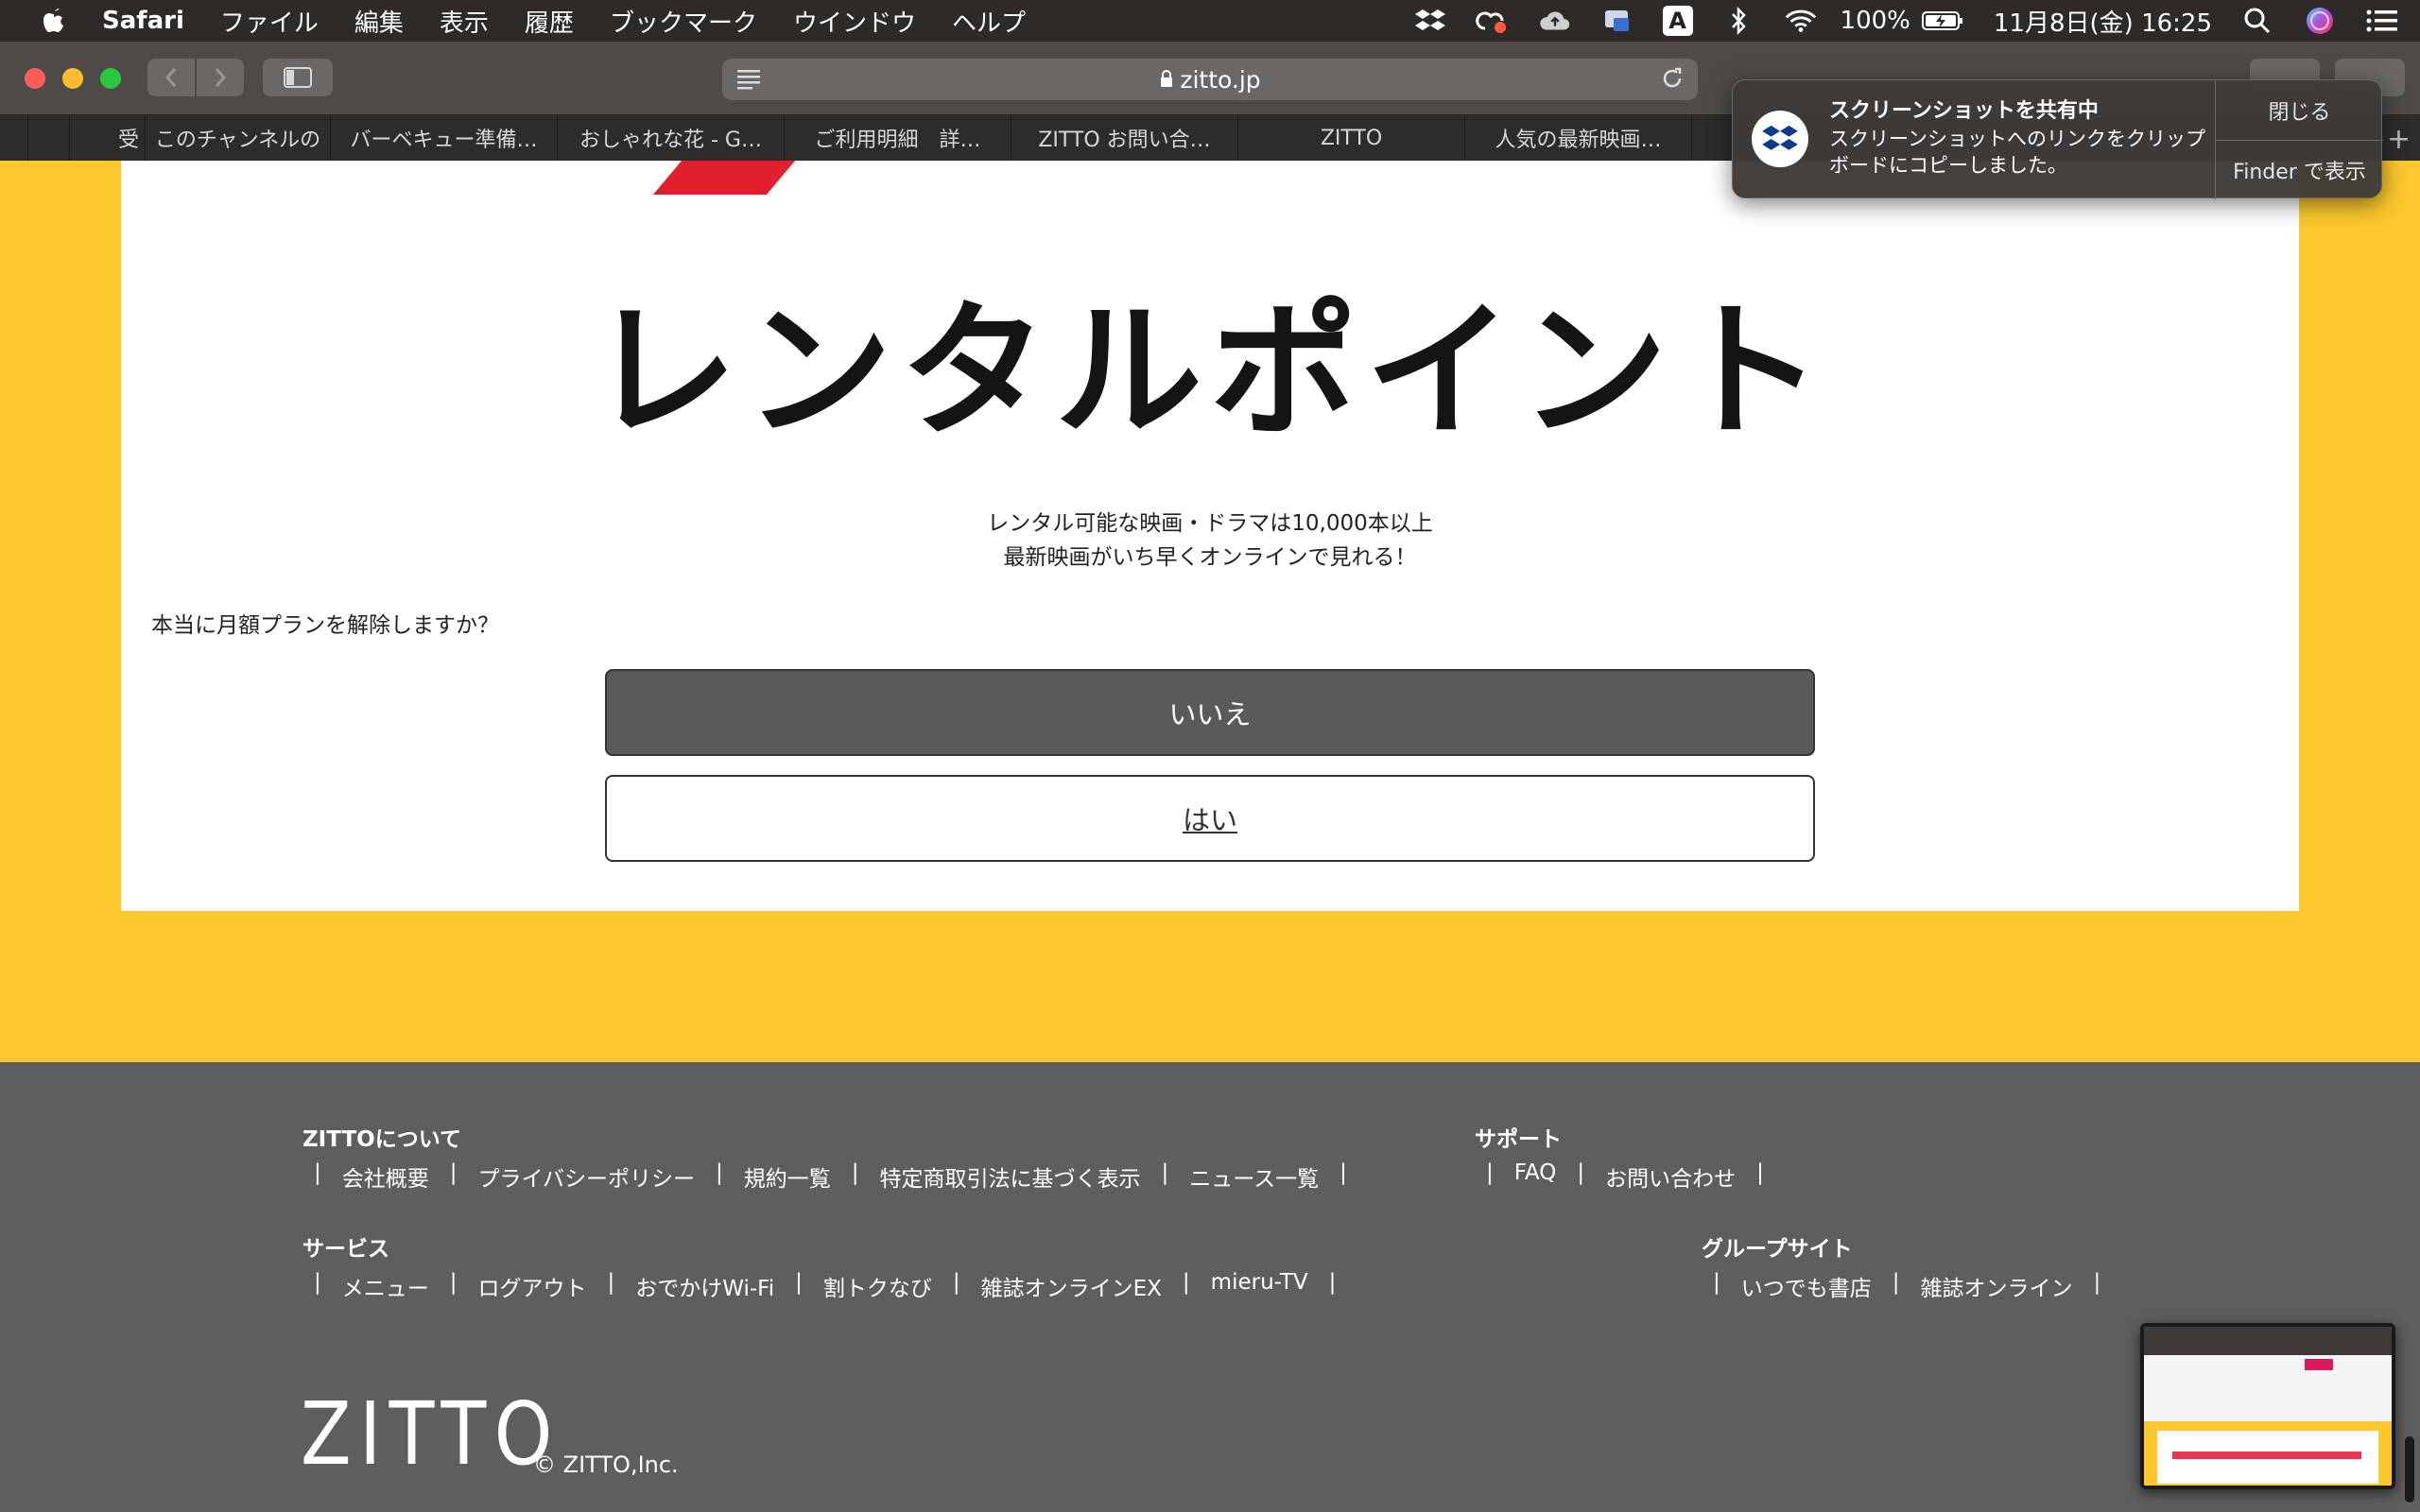  What do you see at coordinates (532, 1286) in the screenshot?
I see `footer-link-logout: ログアウト` at bounding box center [532, 1286].